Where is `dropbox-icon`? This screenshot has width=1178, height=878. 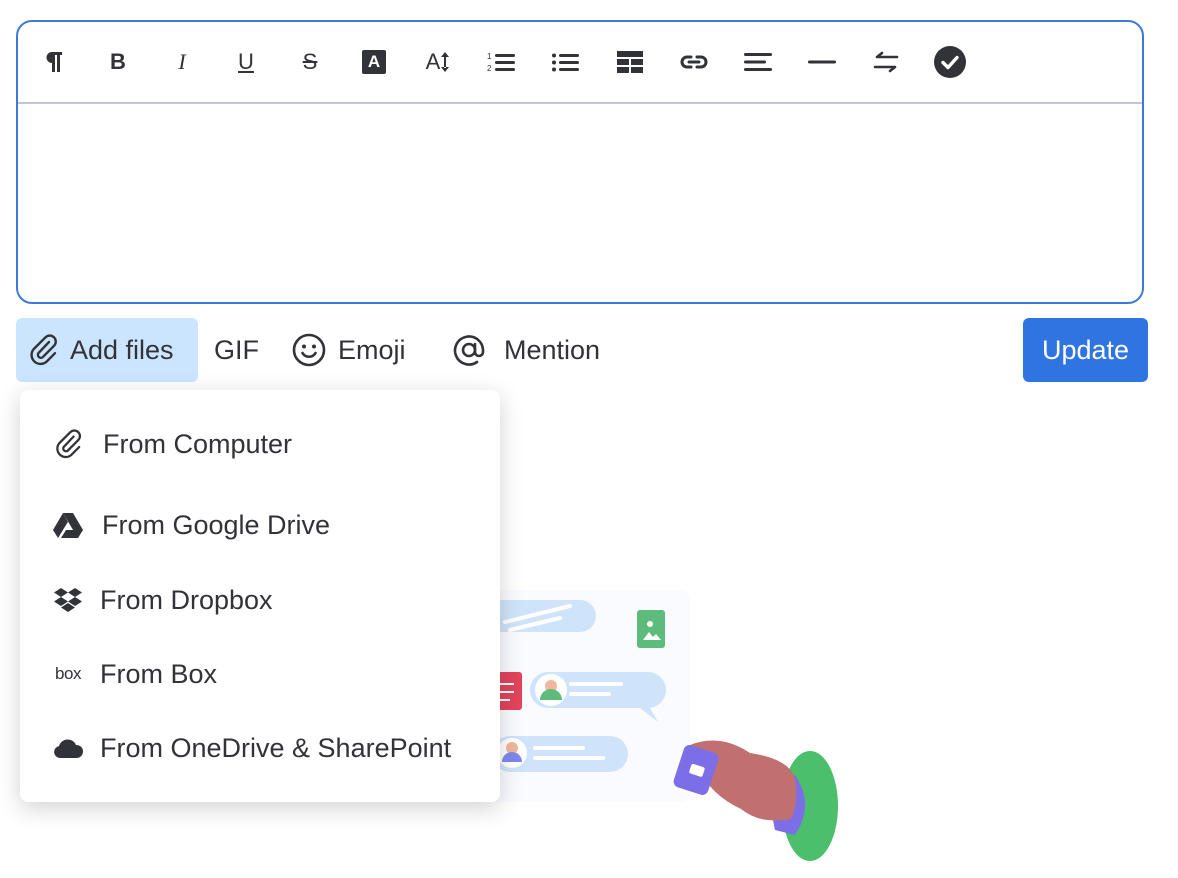 dropbox-icon is located at coordinates (68, 600).